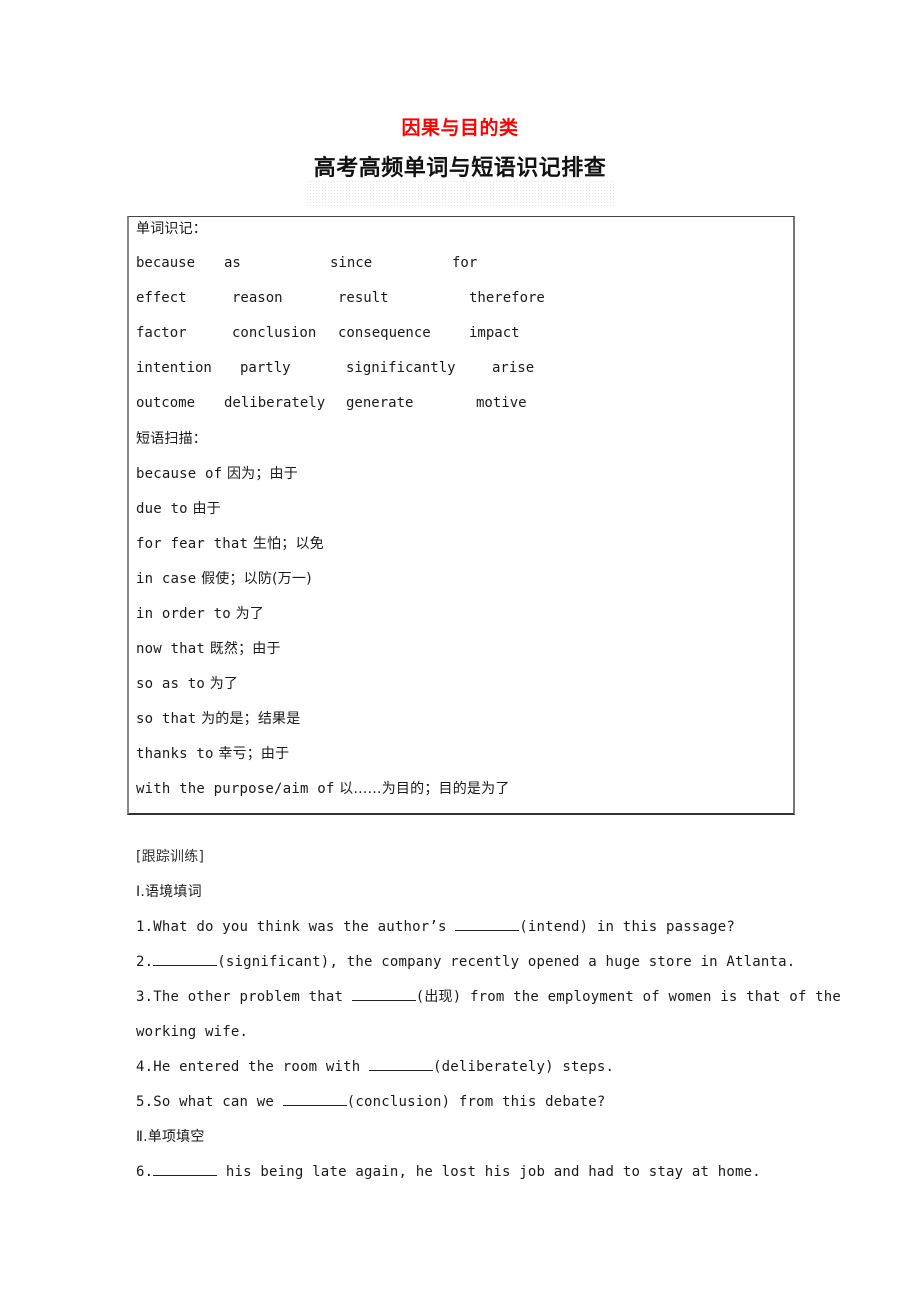  I want to click on phrase-en: due to, so click(162, 509).